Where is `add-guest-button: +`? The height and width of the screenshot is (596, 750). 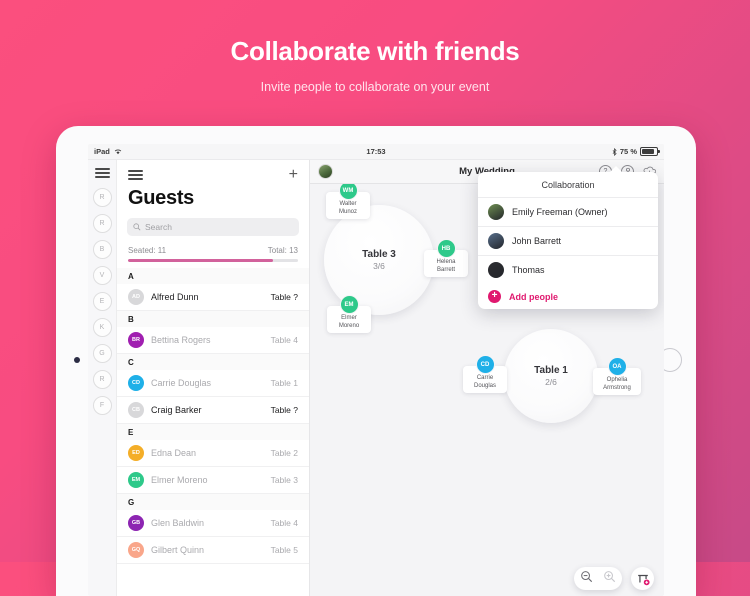 add-guest-button: + is located at coordinates (293, 175).